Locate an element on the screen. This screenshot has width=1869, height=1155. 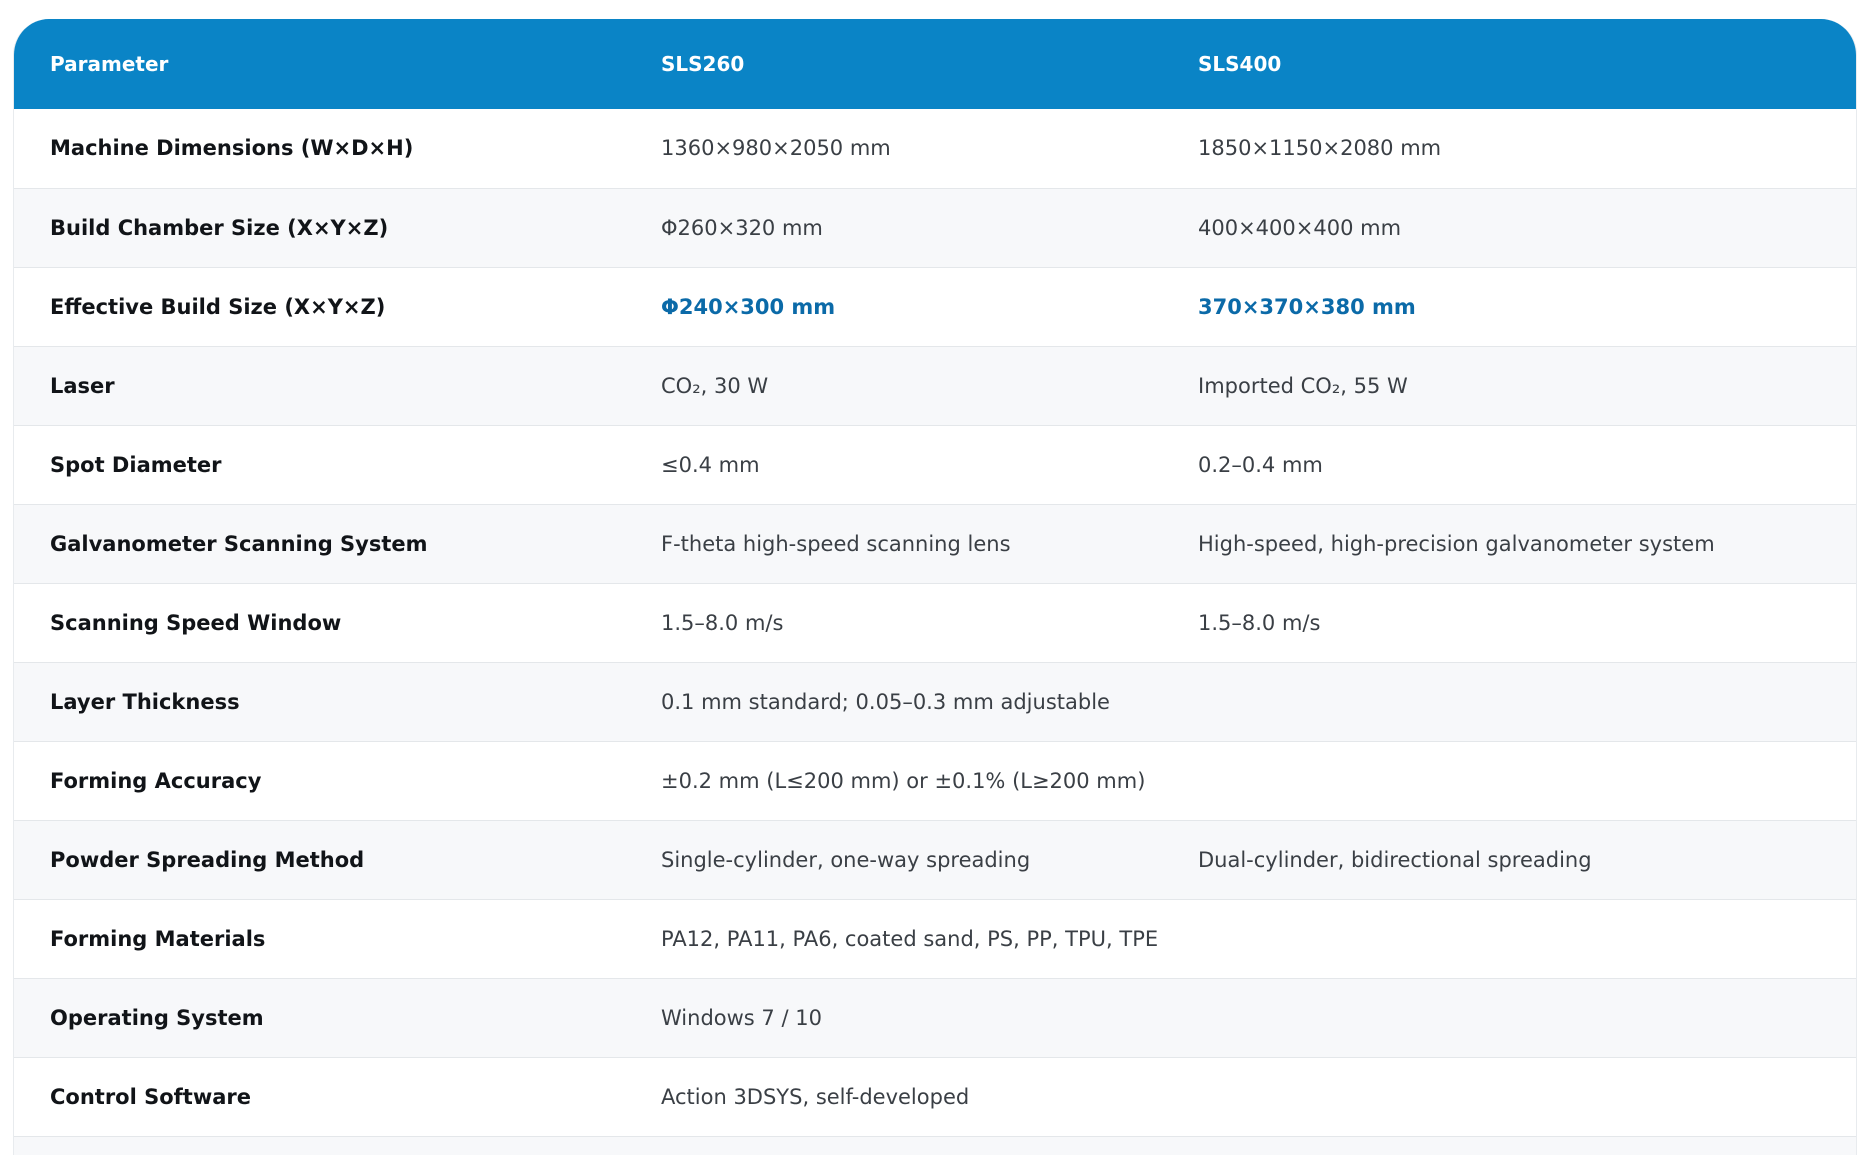
sls400-cell: 0.2–0.4 mm is located at coordinates (1260, 464).